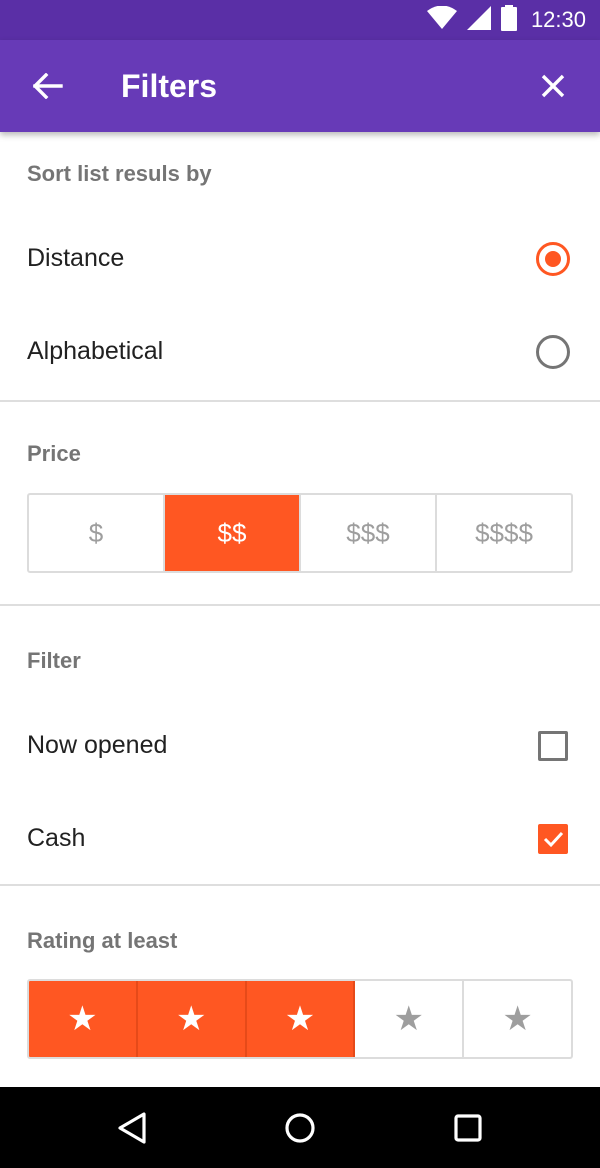 The height and width of the screenshot is (1168, 600). I want to click on nav-back-button, so click(132, 1128).